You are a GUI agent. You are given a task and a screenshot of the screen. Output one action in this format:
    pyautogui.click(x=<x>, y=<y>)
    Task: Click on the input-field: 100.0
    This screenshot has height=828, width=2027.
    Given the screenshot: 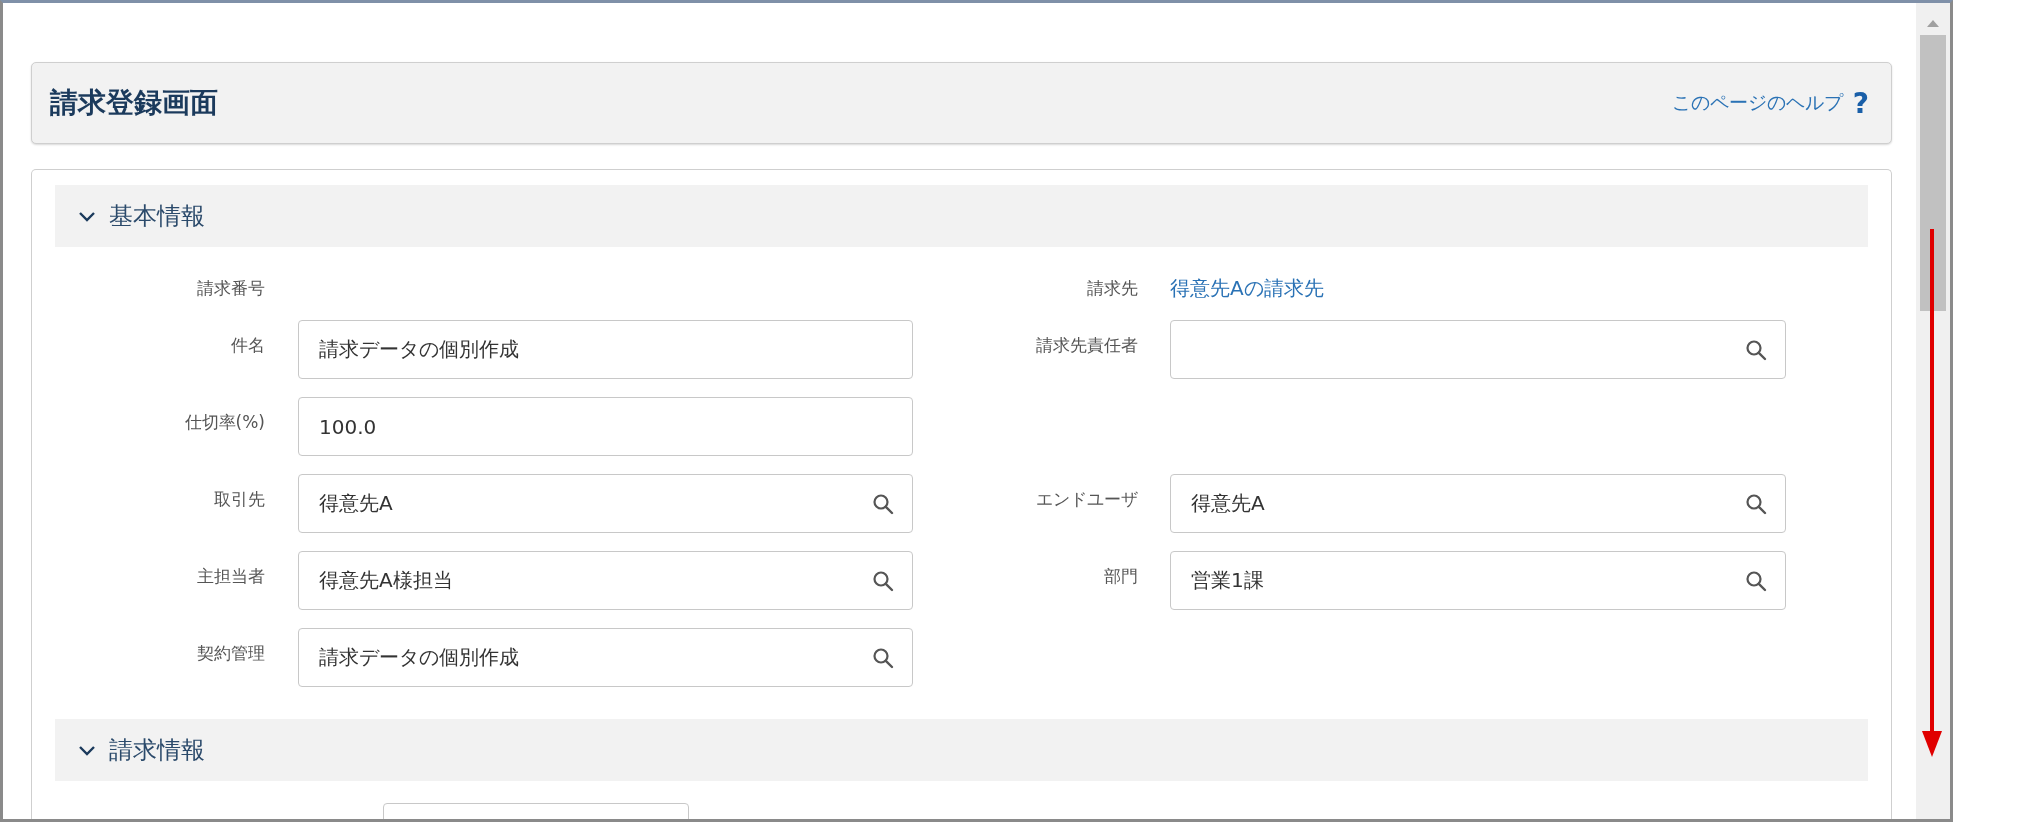 What is the action you would take?
    pyautogui.click(x=605, y=426)
    